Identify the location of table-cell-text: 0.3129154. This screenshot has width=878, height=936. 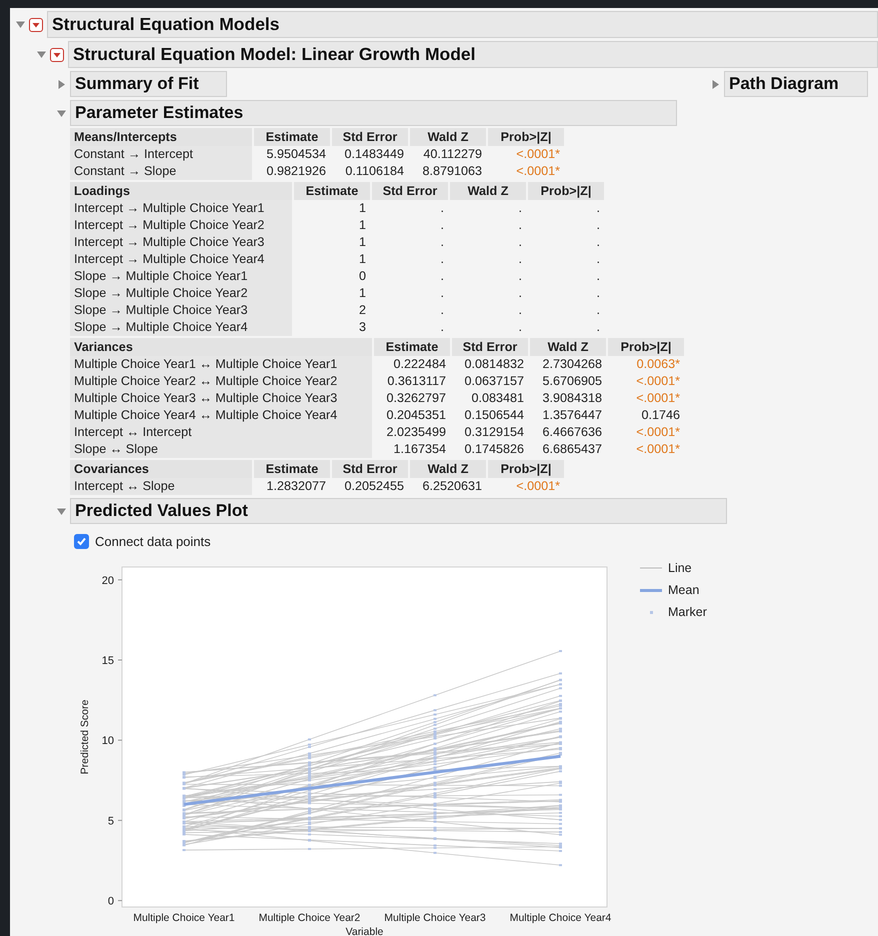
(494, 432).